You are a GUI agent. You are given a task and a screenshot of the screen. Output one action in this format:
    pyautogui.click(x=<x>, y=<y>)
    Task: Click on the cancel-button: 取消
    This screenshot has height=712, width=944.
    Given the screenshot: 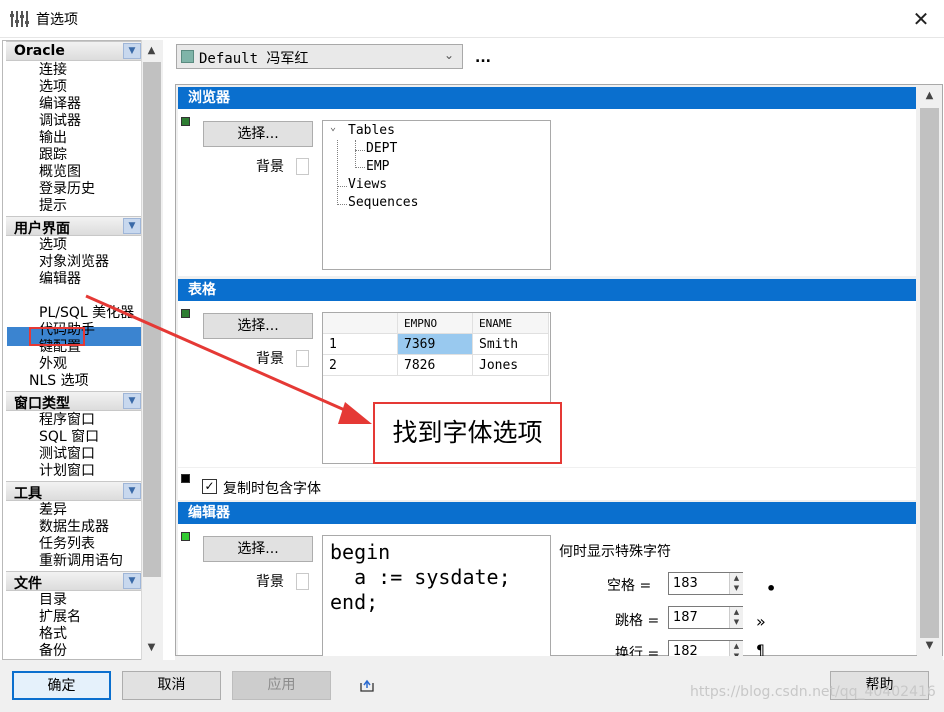 What is the action you would take?
    pyautogui.click(x=171, y=685)
    